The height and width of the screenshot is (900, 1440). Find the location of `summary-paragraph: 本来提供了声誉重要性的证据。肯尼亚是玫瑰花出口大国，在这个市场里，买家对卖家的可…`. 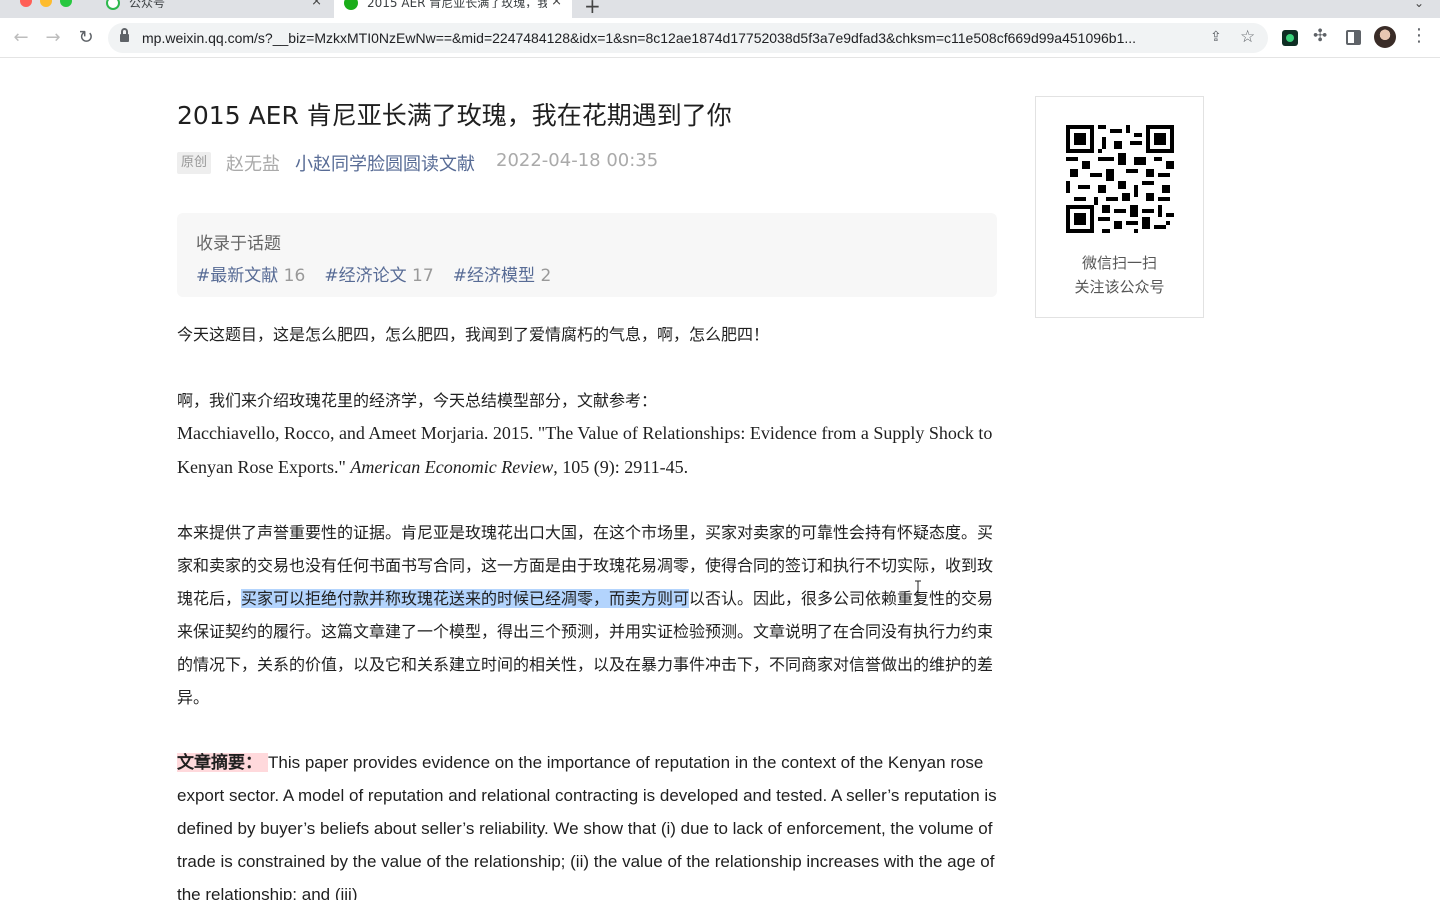

summary-paragraph: 本来提供了声誉重要性的证据。肯尼亚是玫瑰花出口大国，在这个市场里，买家对卖家的可… is located at coordinates (585, 615).